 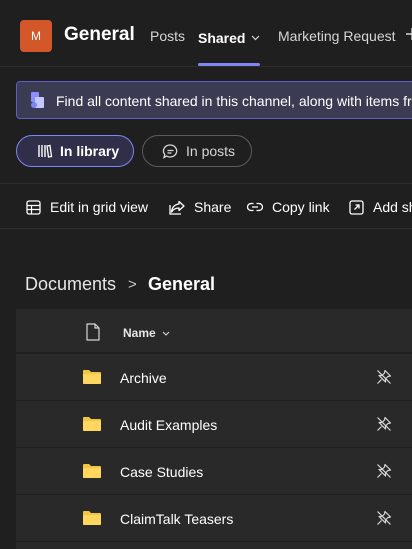 I want to click on tab-posts: Posts, so click(x=167, y=36).